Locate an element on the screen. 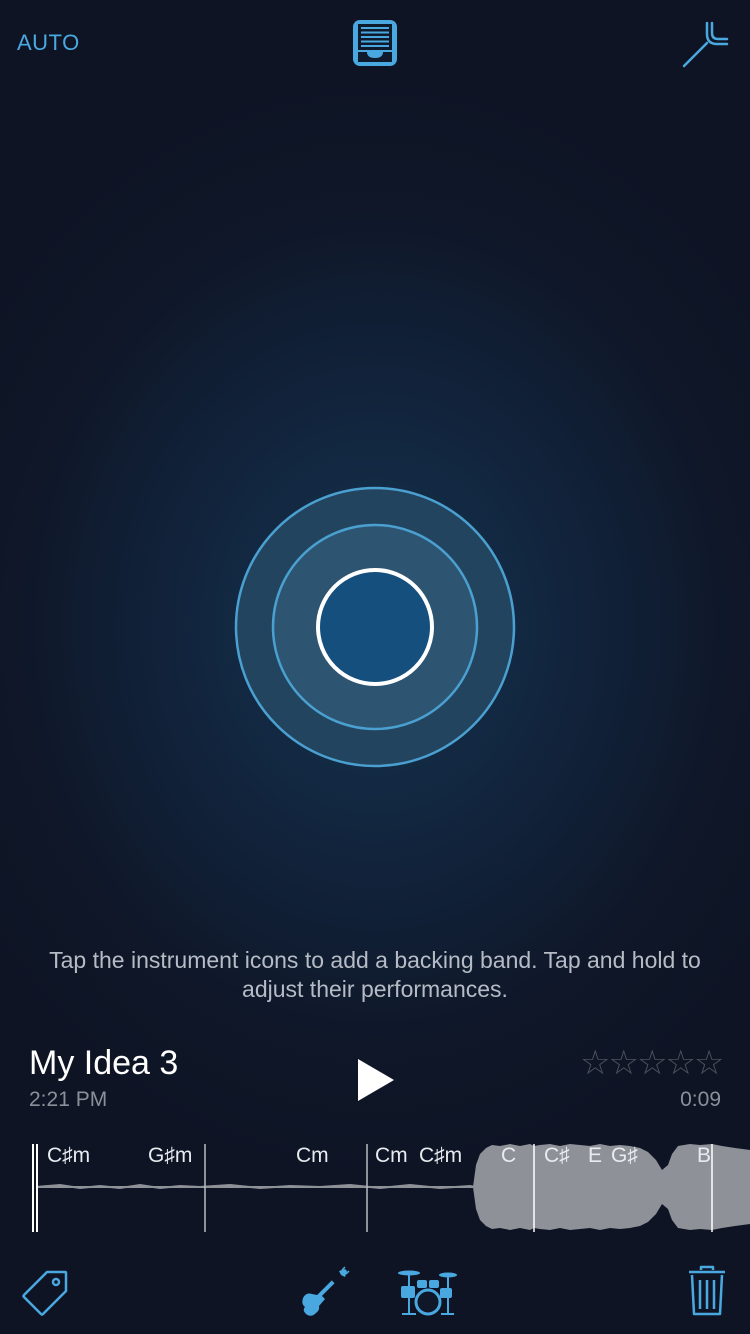  library-button is located at coordinates (375, 43).